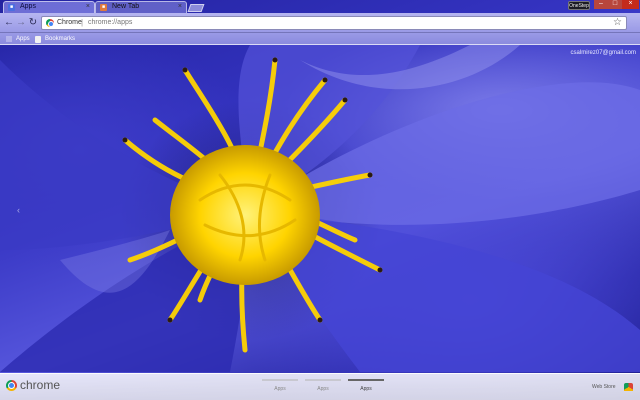 This screenshot has width=640, height=400. I want to click on forward-button: →, so click(21, 23).